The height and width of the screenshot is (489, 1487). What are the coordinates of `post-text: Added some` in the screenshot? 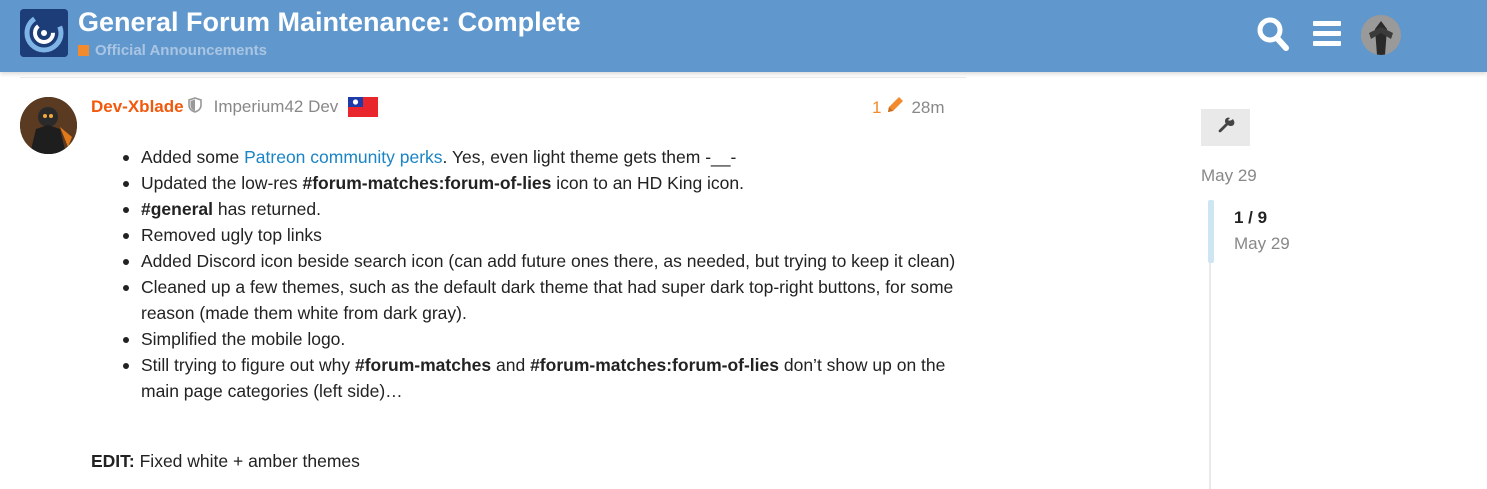 It's located at (193, 157).